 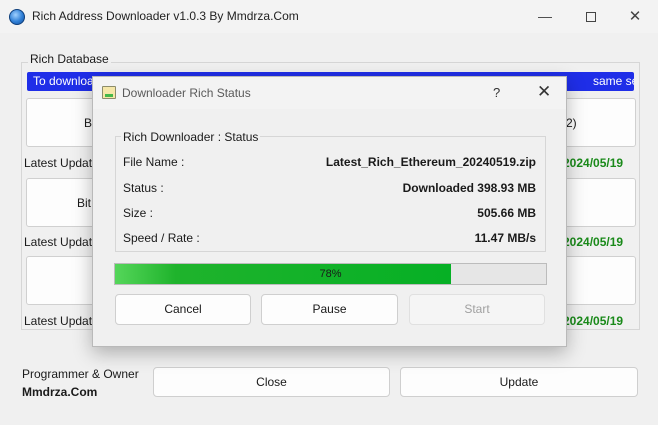 I want to click on minimize-button: —, so click(x=545, y=16).